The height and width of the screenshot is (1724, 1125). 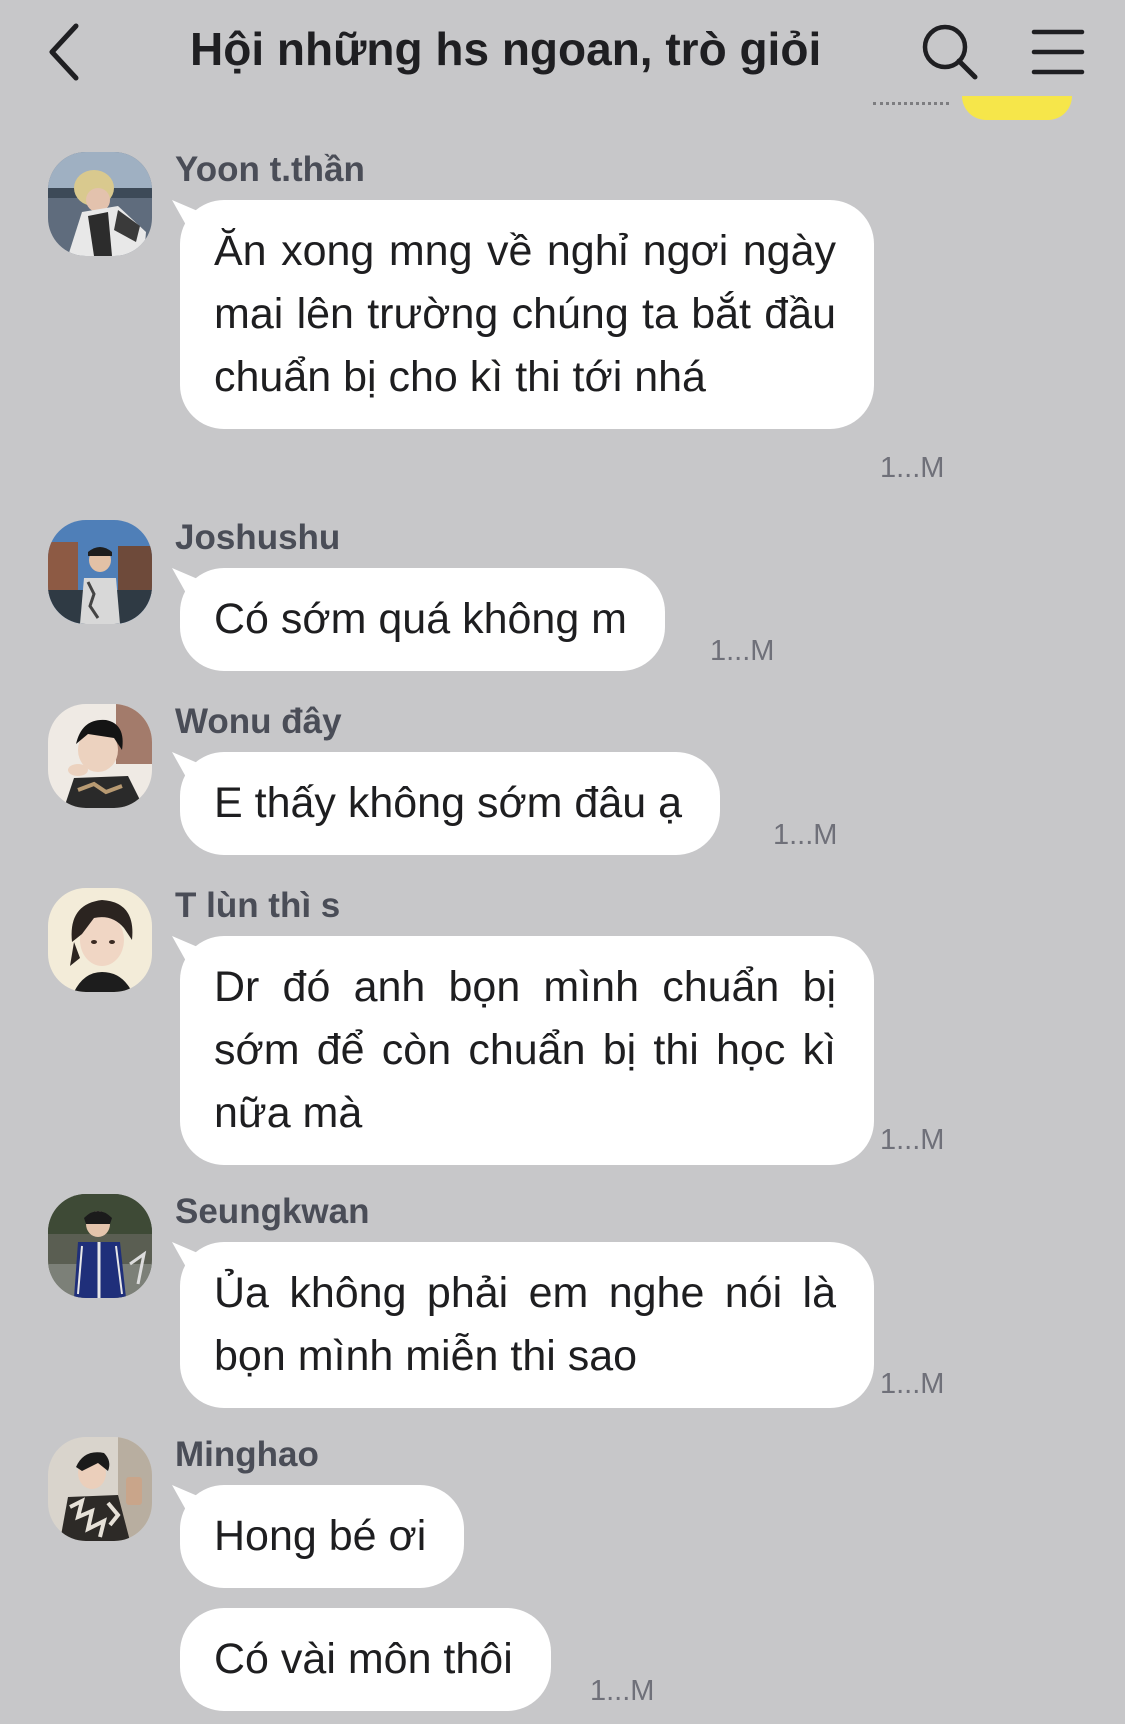 What do you see at coordinates (365, 1659) in the screenshot?
I see `message-bubble: Có vài môn thôi` at bounding box center [365, 1659].